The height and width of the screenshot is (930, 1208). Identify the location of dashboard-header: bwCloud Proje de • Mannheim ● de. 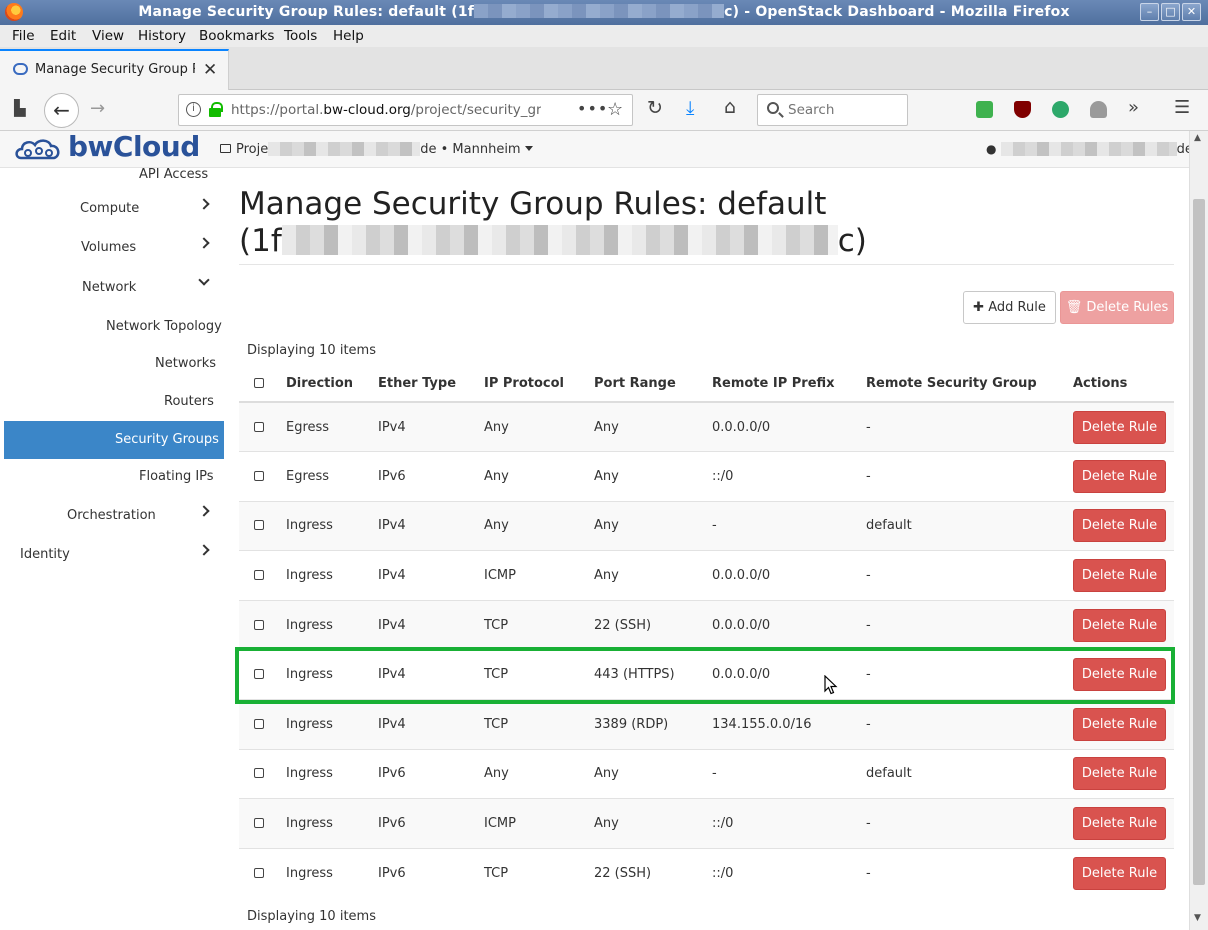
(602, 149).